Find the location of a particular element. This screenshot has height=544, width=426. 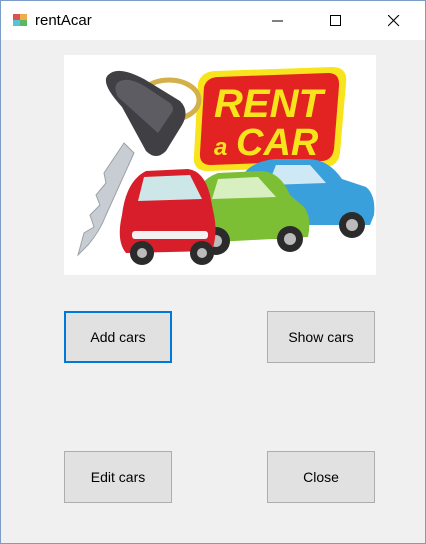

edit-cars-button: Edit cars is located at coordinates (118, 477).